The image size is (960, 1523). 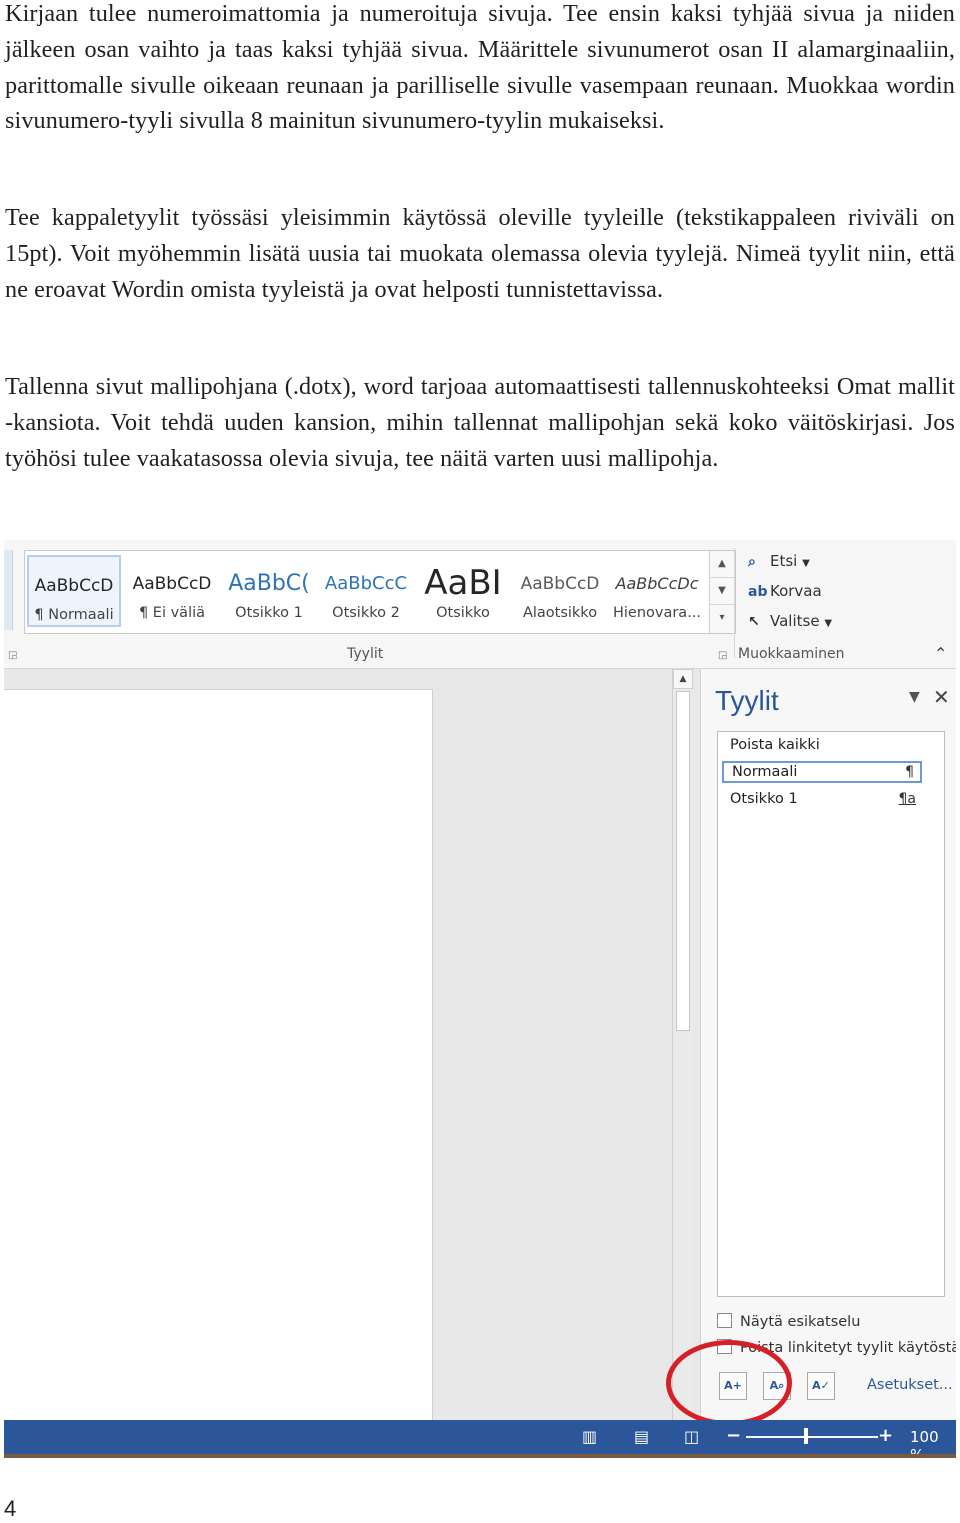 I want to click on desktop-strip, so click(x=480, y=1456).